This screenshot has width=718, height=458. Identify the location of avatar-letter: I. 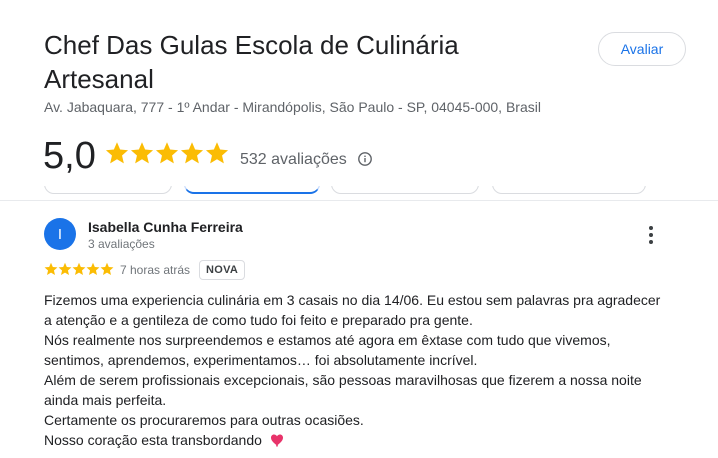
(60, 234).